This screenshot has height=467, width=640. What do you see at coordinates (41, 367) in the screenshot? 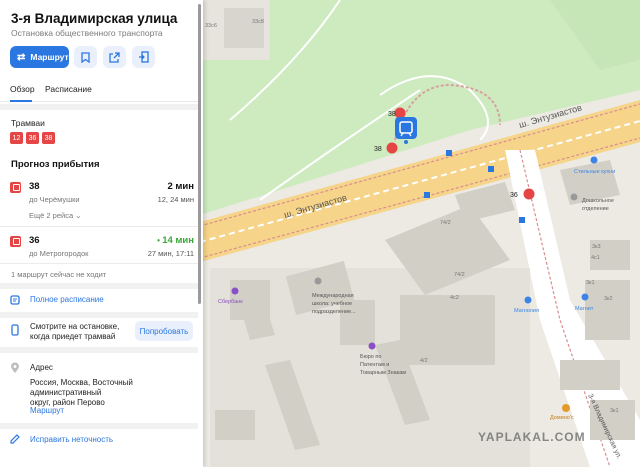
I see `address-label: Адрес` at bounding box center [41, 367].